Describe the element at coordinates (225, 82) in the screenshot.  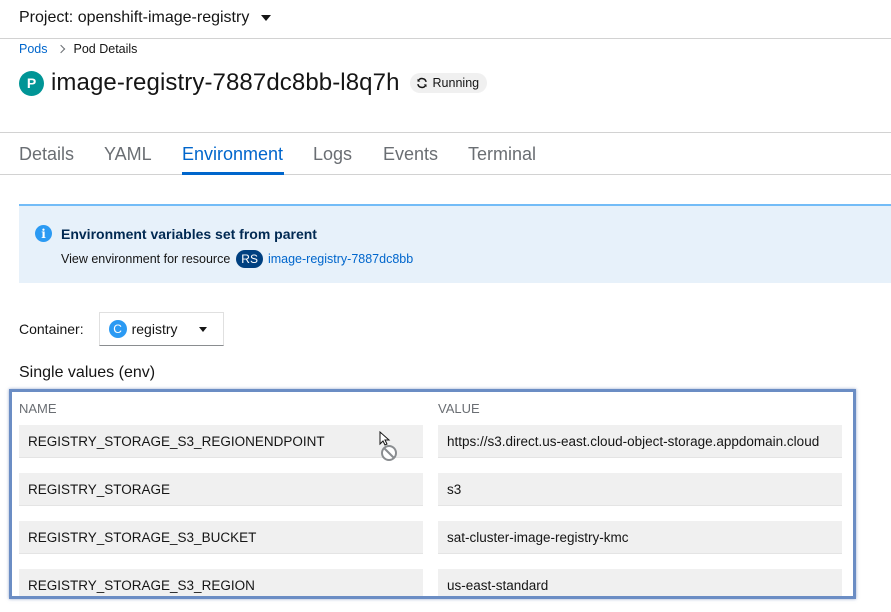
I see `page-title: image-registry-7887dc8bb-l8q7h` at that location.